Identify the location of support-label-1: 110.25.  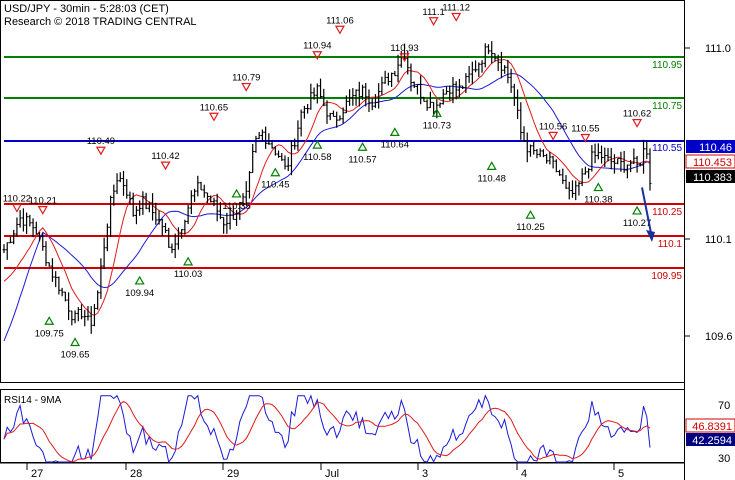
(667, 212).